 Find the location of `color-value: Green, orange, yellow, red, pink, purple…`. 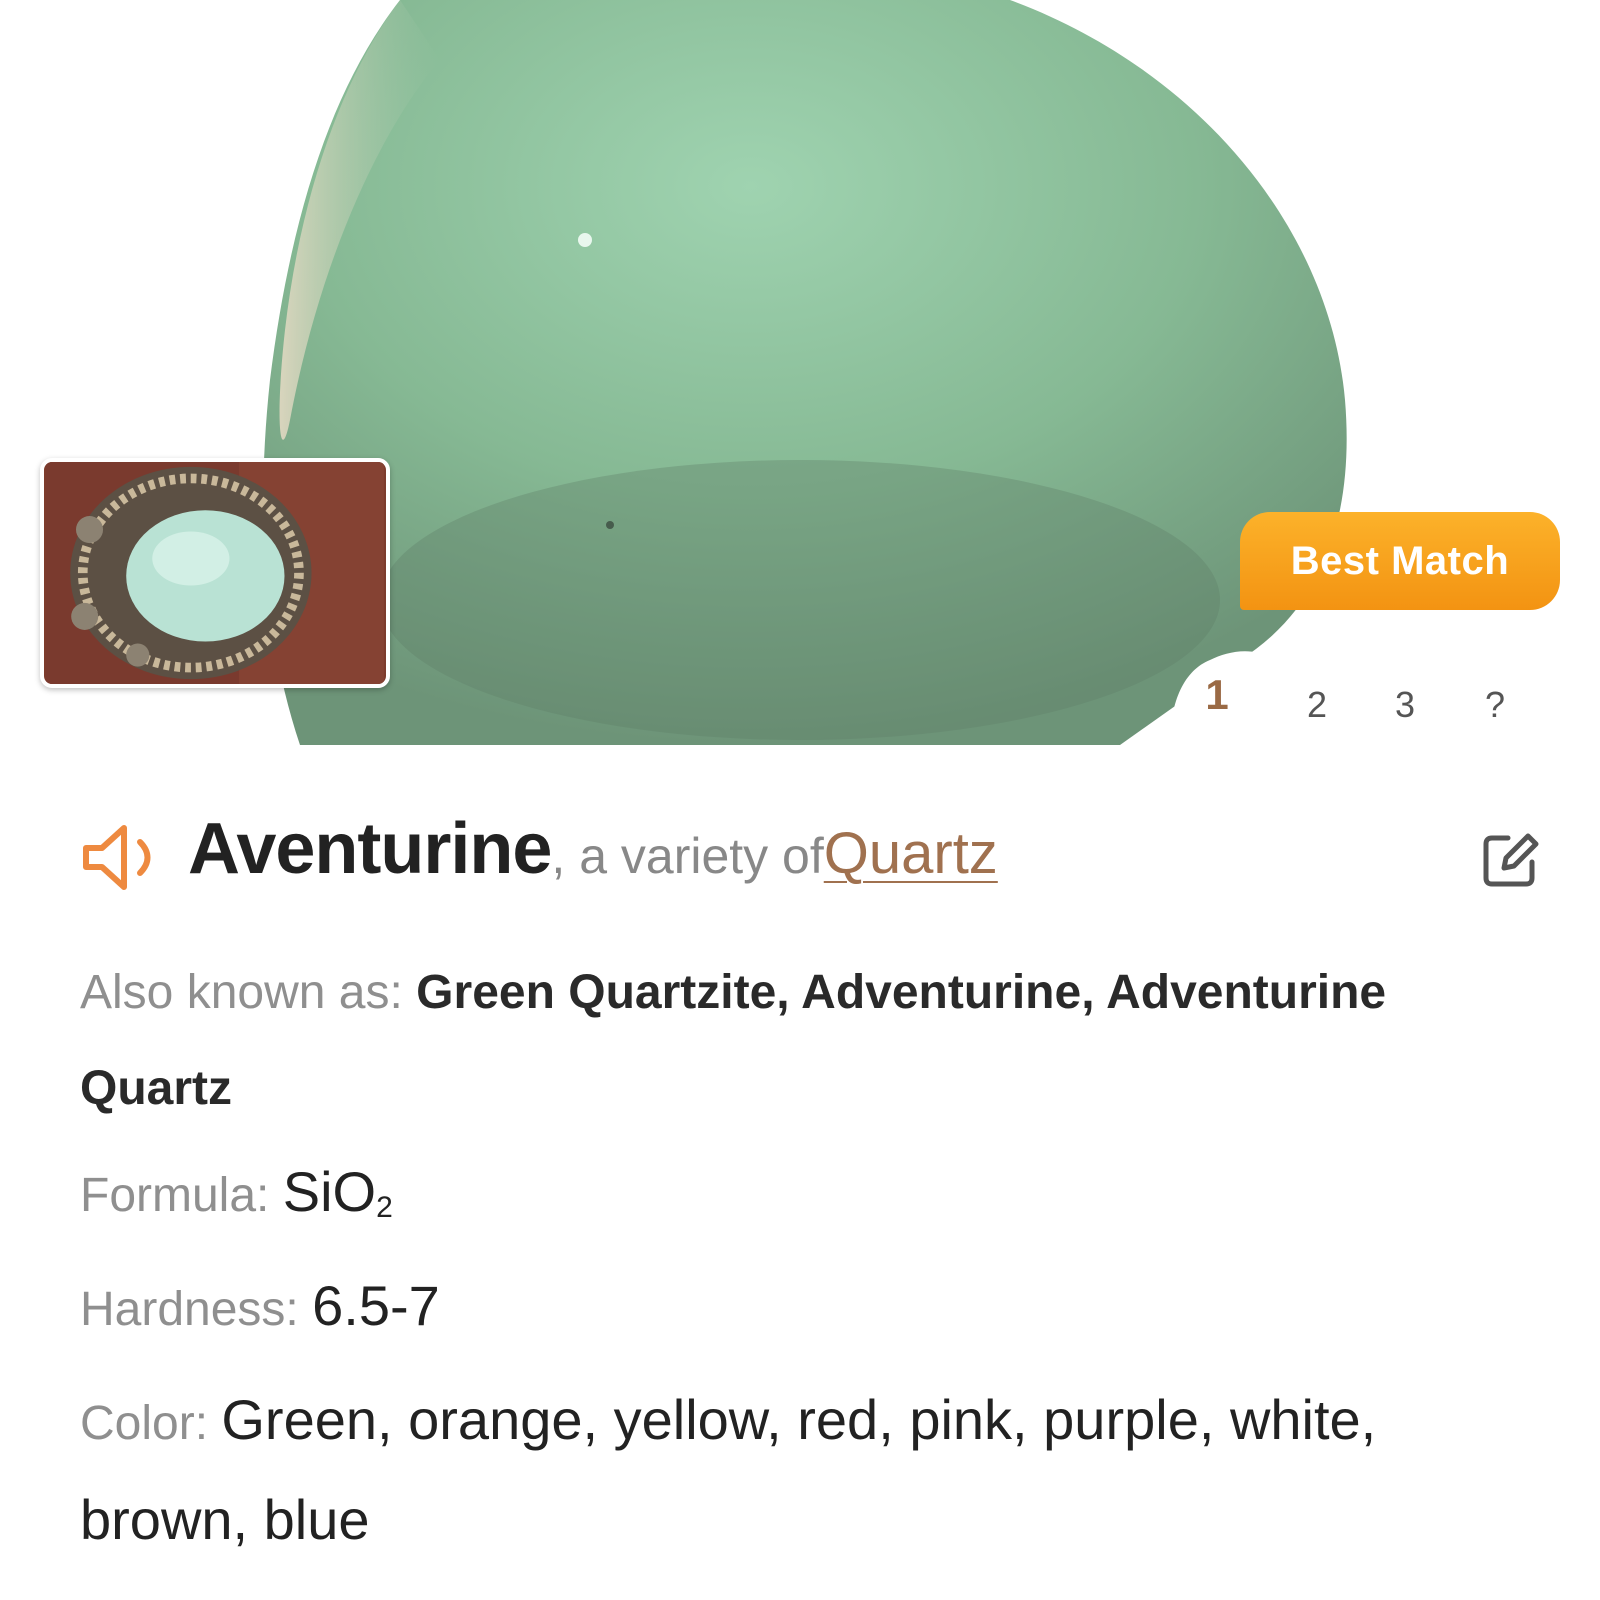

color-value: Green, orange, yellow, red, pink, purple… is located at coordinates (728, 1469).